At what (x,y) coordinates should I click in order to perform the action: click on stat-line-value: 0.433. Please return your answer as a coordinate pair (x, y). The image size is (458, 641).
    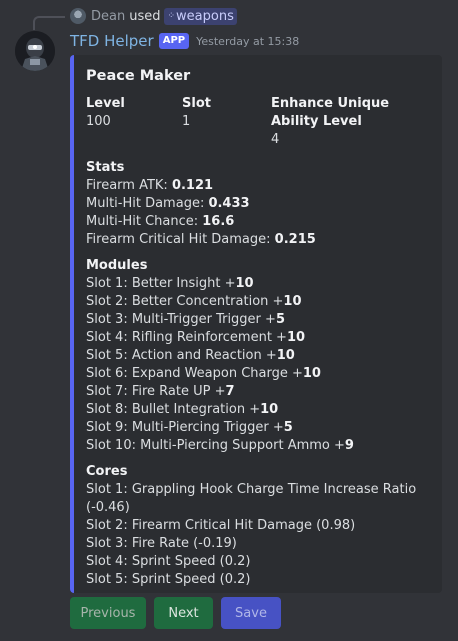
    Looking at the image, I should click on (229, 203).